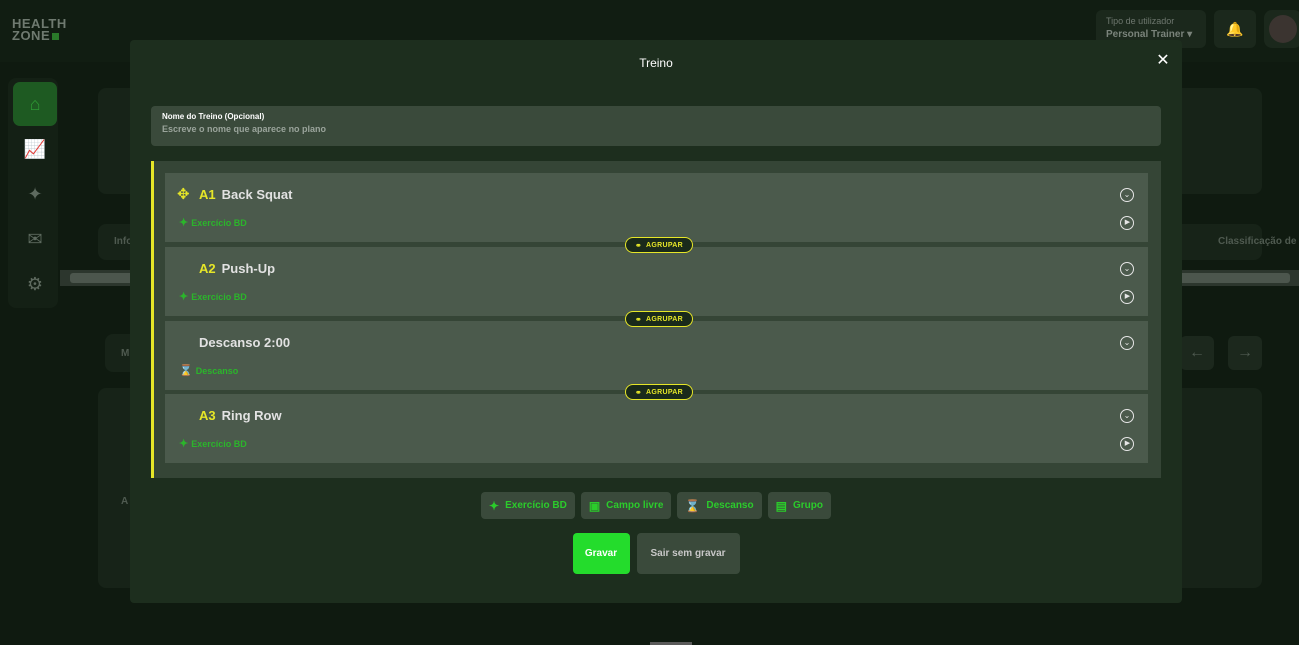 This screenshot has width=1299, height=645. Describe the element at coordinates (246, 194) in the screenshot. I see `item-title: A1 Back Squat` at that location.